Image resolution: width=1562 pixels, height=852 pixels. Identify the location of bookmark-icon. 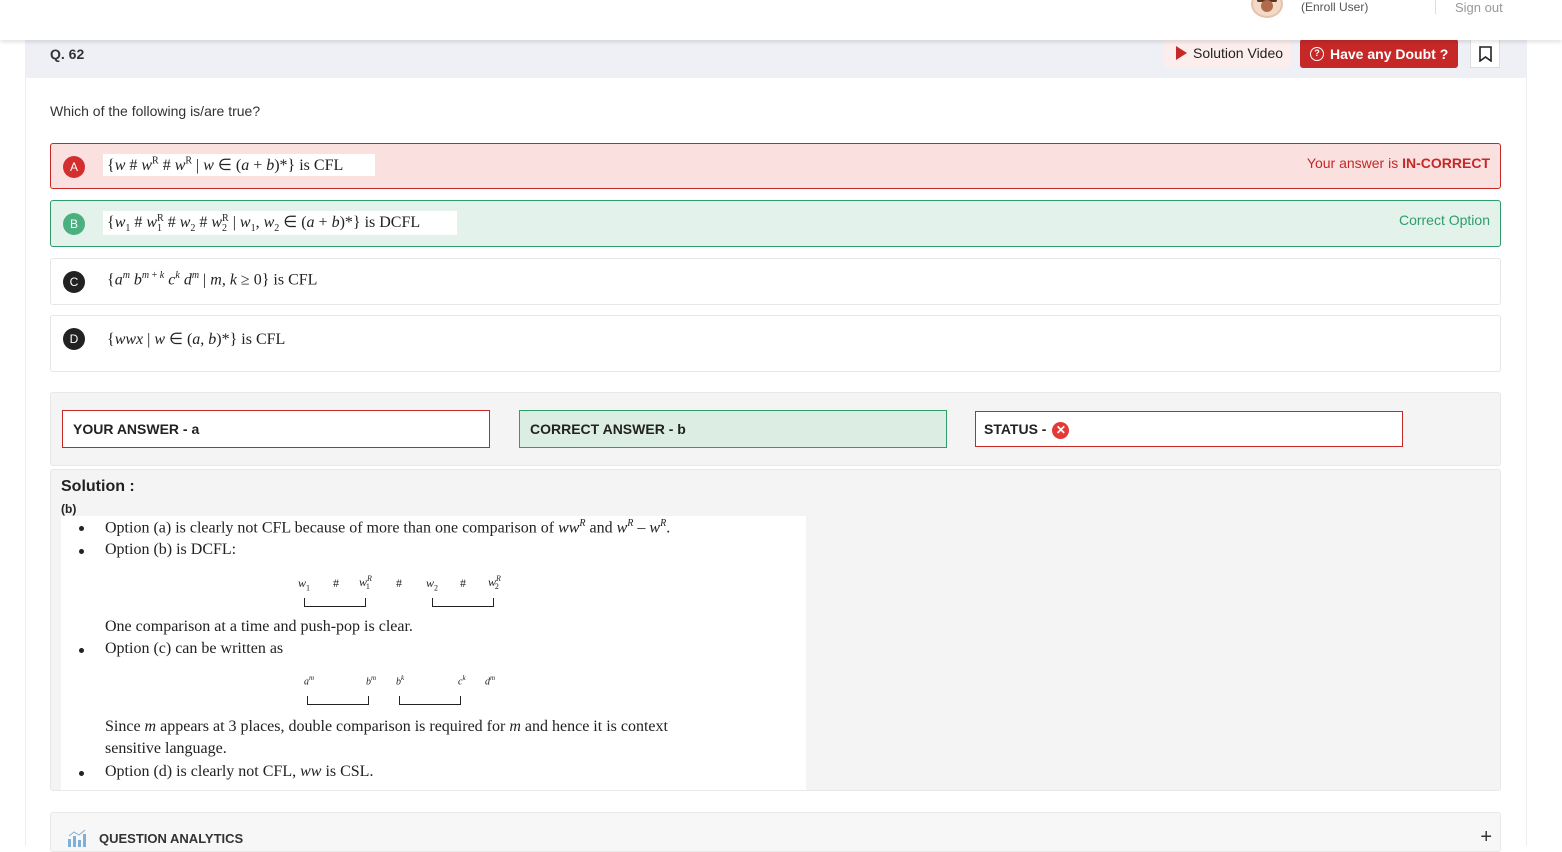
(1485, 54).